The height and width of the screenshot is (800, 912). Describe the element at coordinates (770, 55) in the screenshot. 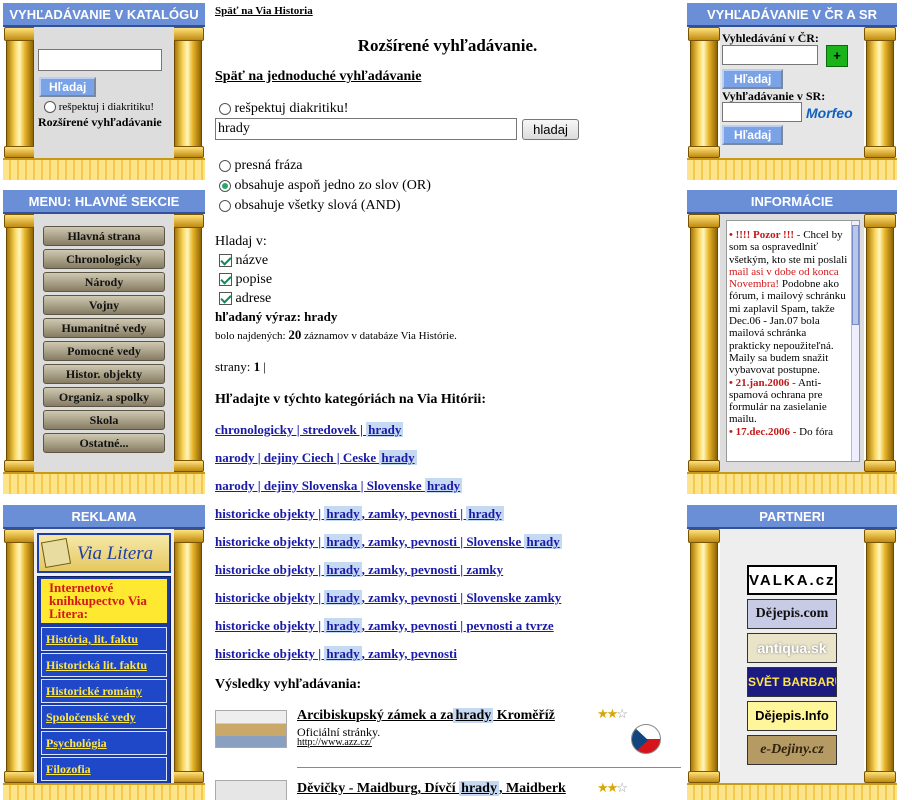

I see `cz-search-input` at that location.